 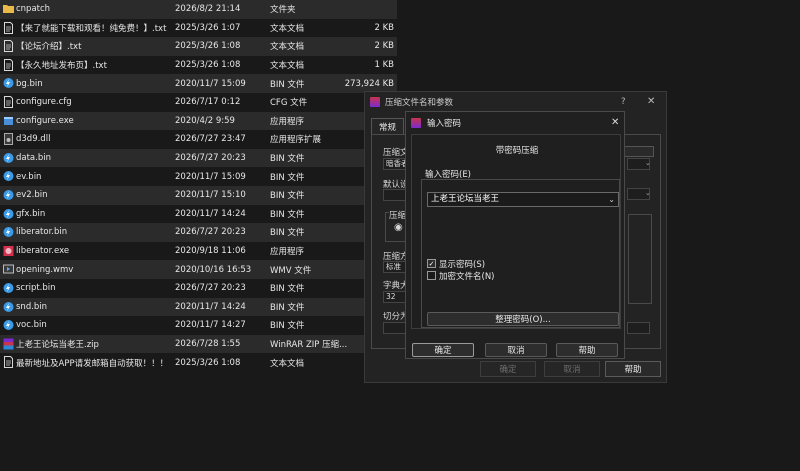 I want to click on file-row: opening.wmv2020/10/16 16:53WMV 文件95, so click(x=198, y=269).